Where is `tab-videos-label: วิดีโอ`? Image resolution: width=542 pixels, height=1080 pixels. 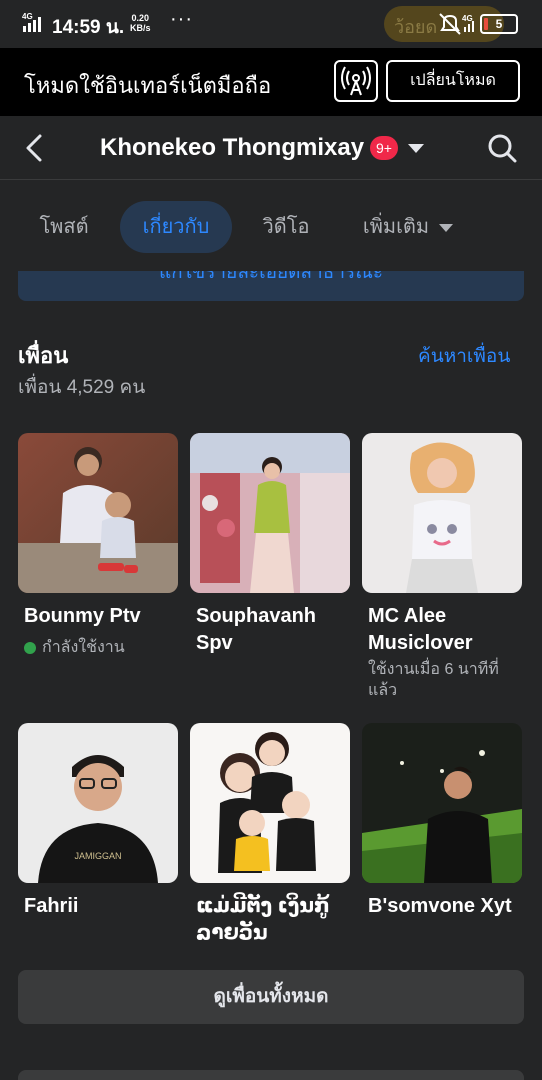
tab-videos-label: วิดีโอ is located at coordinates (286, 227).